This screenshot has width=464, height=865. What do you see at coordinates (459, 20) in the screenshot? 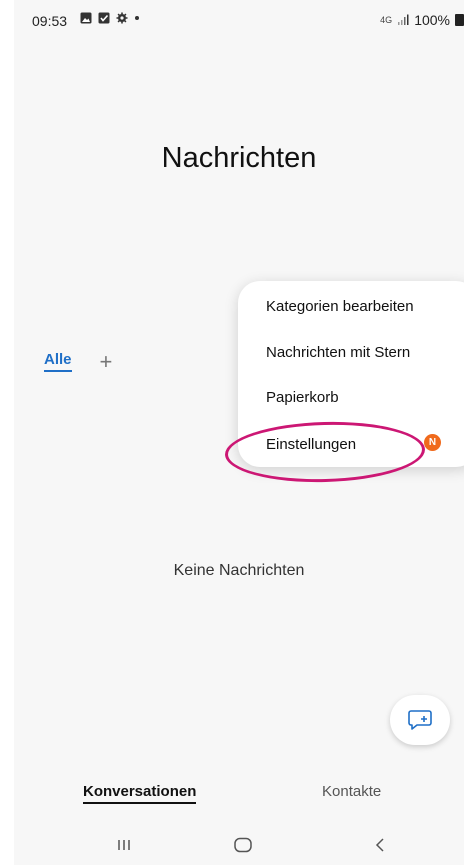
I see `battery-icon` at bounding box center [459, 20].